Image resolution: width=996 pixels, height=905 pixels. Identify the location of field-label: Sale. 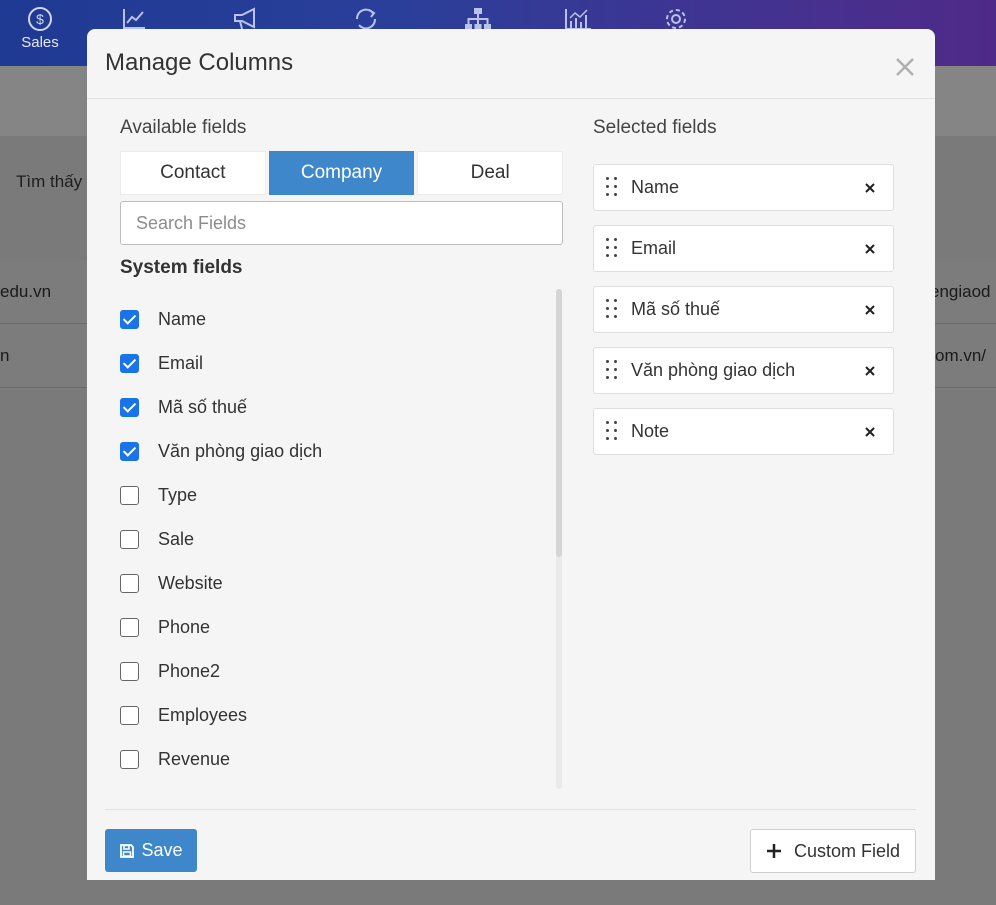
(176, 538).